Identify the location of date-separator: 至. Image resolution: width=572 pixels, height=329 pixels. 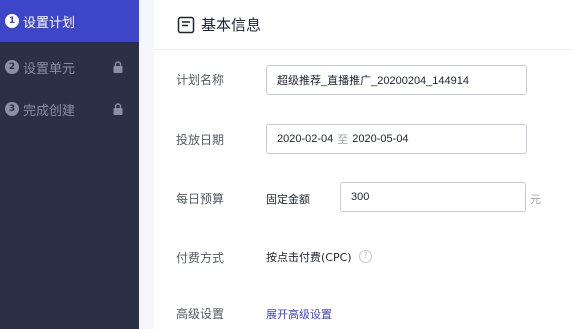
(343, 140).